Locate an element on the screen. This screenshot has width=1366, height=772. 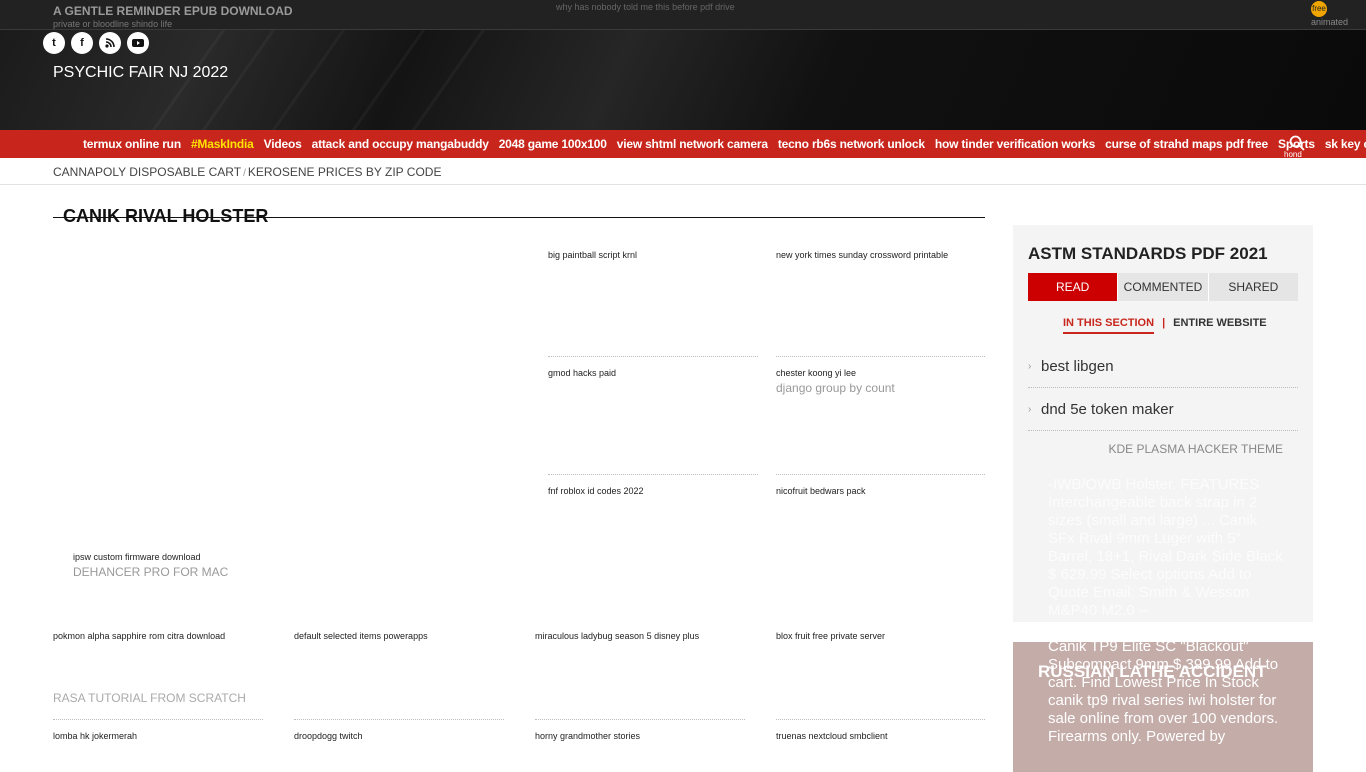
list-item-label: best libgen is located at coordinates (1077, 366).